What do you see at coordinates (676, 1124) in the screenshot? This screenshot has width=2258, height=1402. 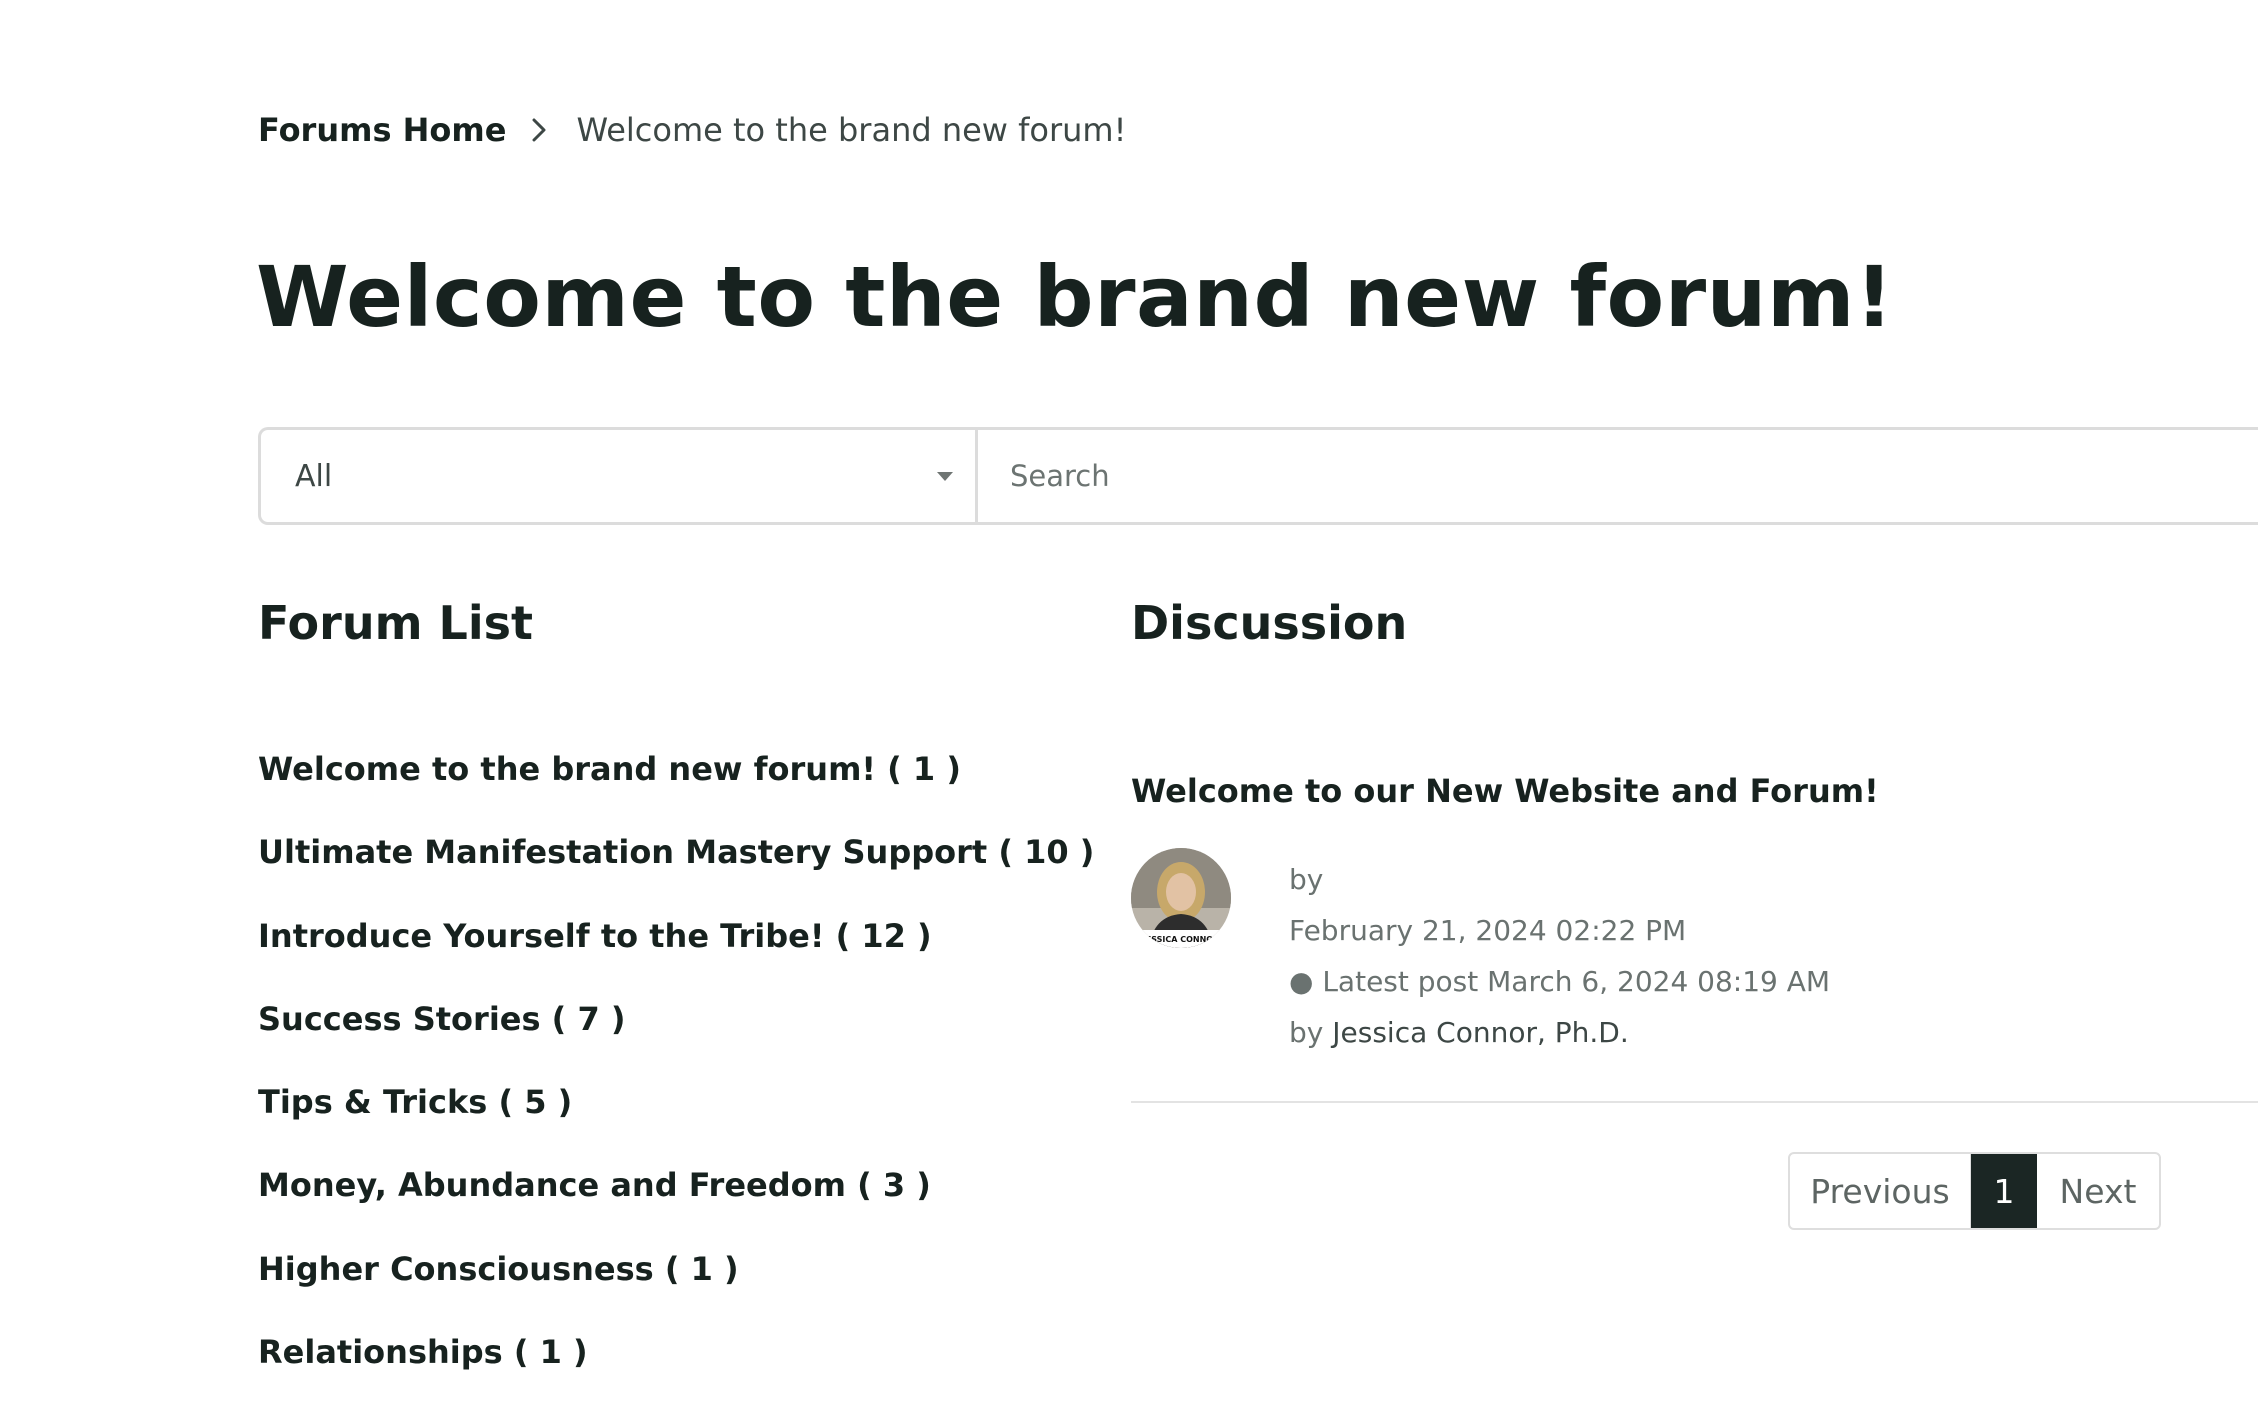 I see `forum-list-item: Tips & Tricks ( 5 )` at bounding box center [676, 1124].